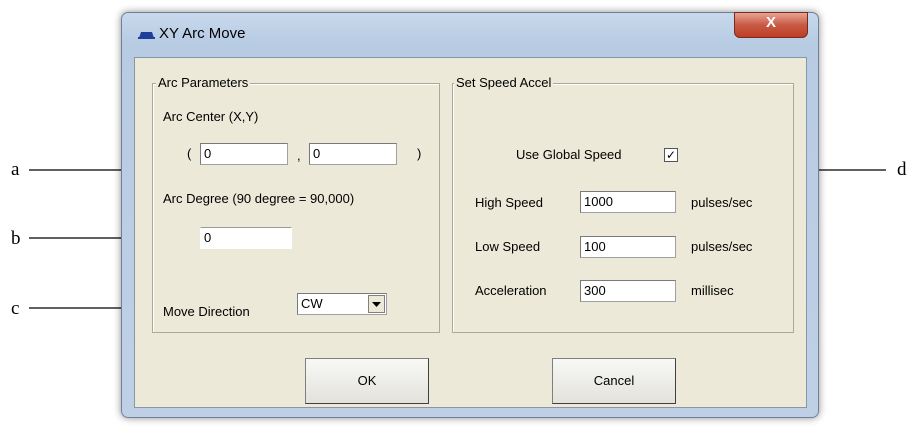  I want to click on arc-parameters-title: Arc Parameters, so click(203, 82).